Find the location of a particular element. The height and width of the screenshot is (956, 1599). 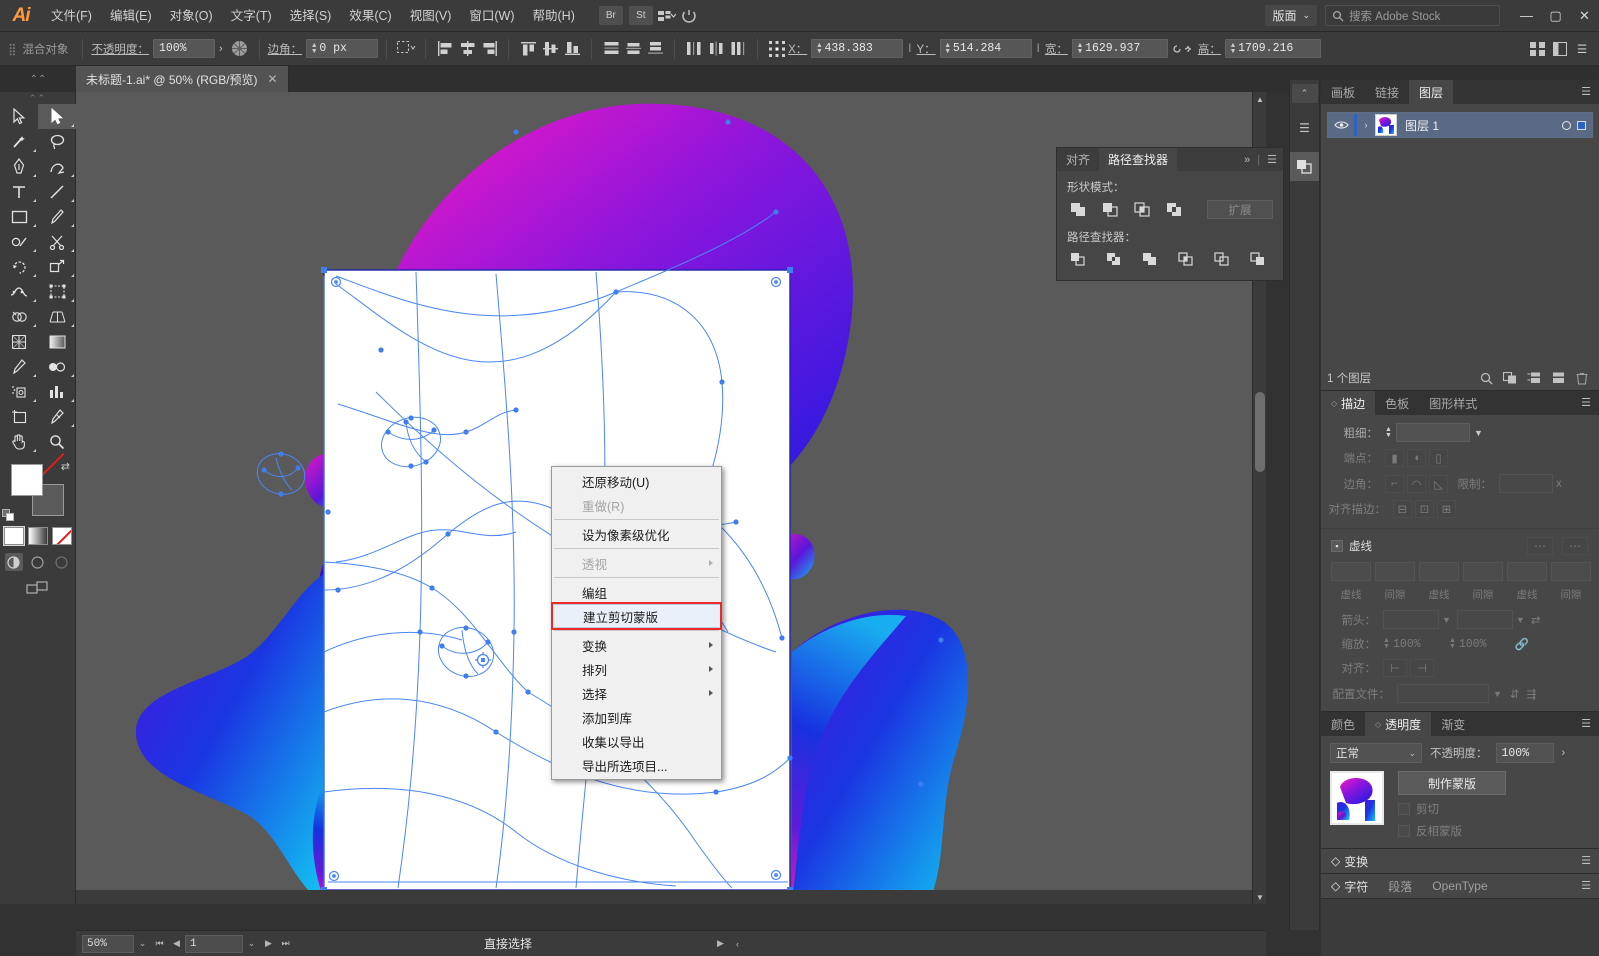

tab-transparency: ◇ 透明度 is located at coordinates (1398, 724).